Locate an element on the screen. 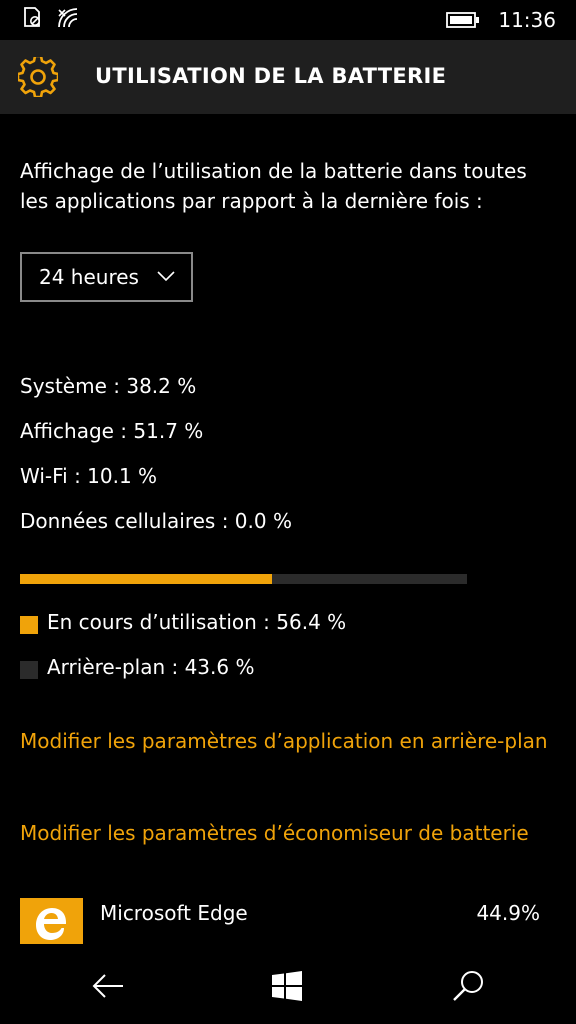 The width and height of the screenshot is (576, 1024). navigation-bar is located at coordinates (288, 984).